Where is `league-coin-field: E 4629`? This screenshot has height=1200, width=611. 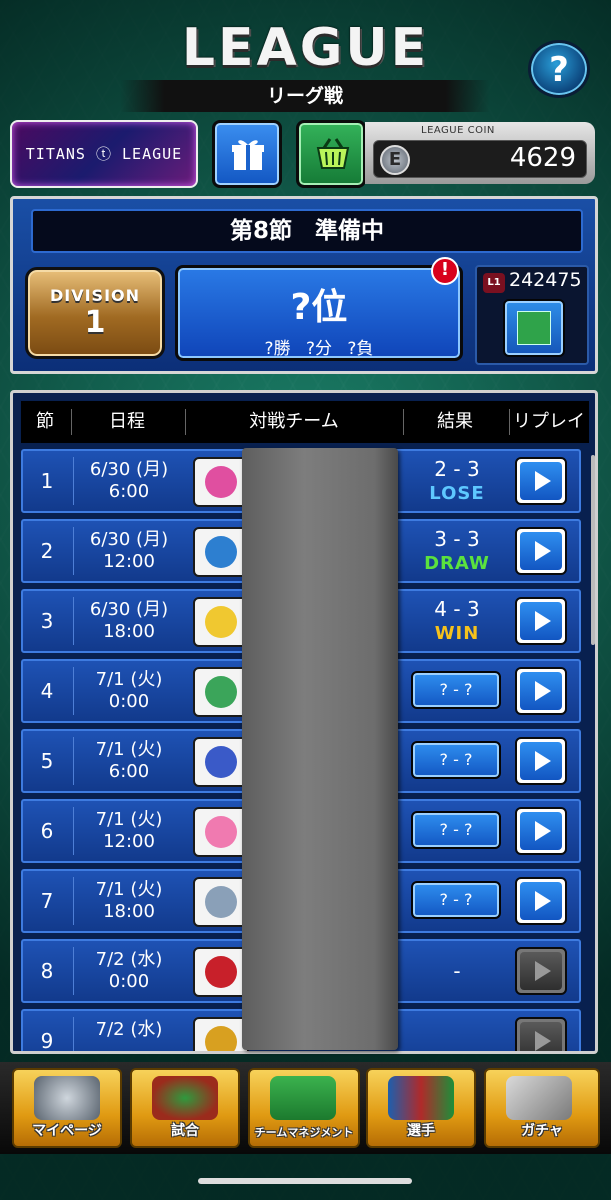 league-coin-field: E 4629 is located at coordinates (480, 159).